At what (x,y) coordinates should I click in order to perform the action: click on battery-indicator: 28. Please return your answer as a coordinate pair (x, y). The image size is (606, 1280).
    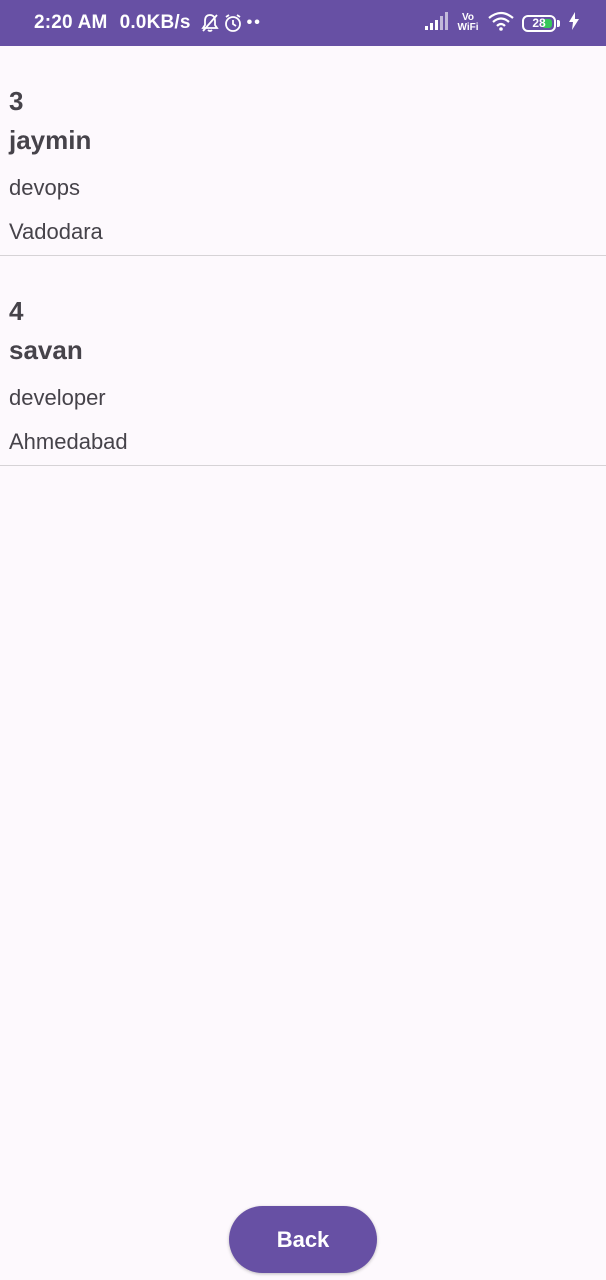
    Looking at the image, I should click on (541, 23).